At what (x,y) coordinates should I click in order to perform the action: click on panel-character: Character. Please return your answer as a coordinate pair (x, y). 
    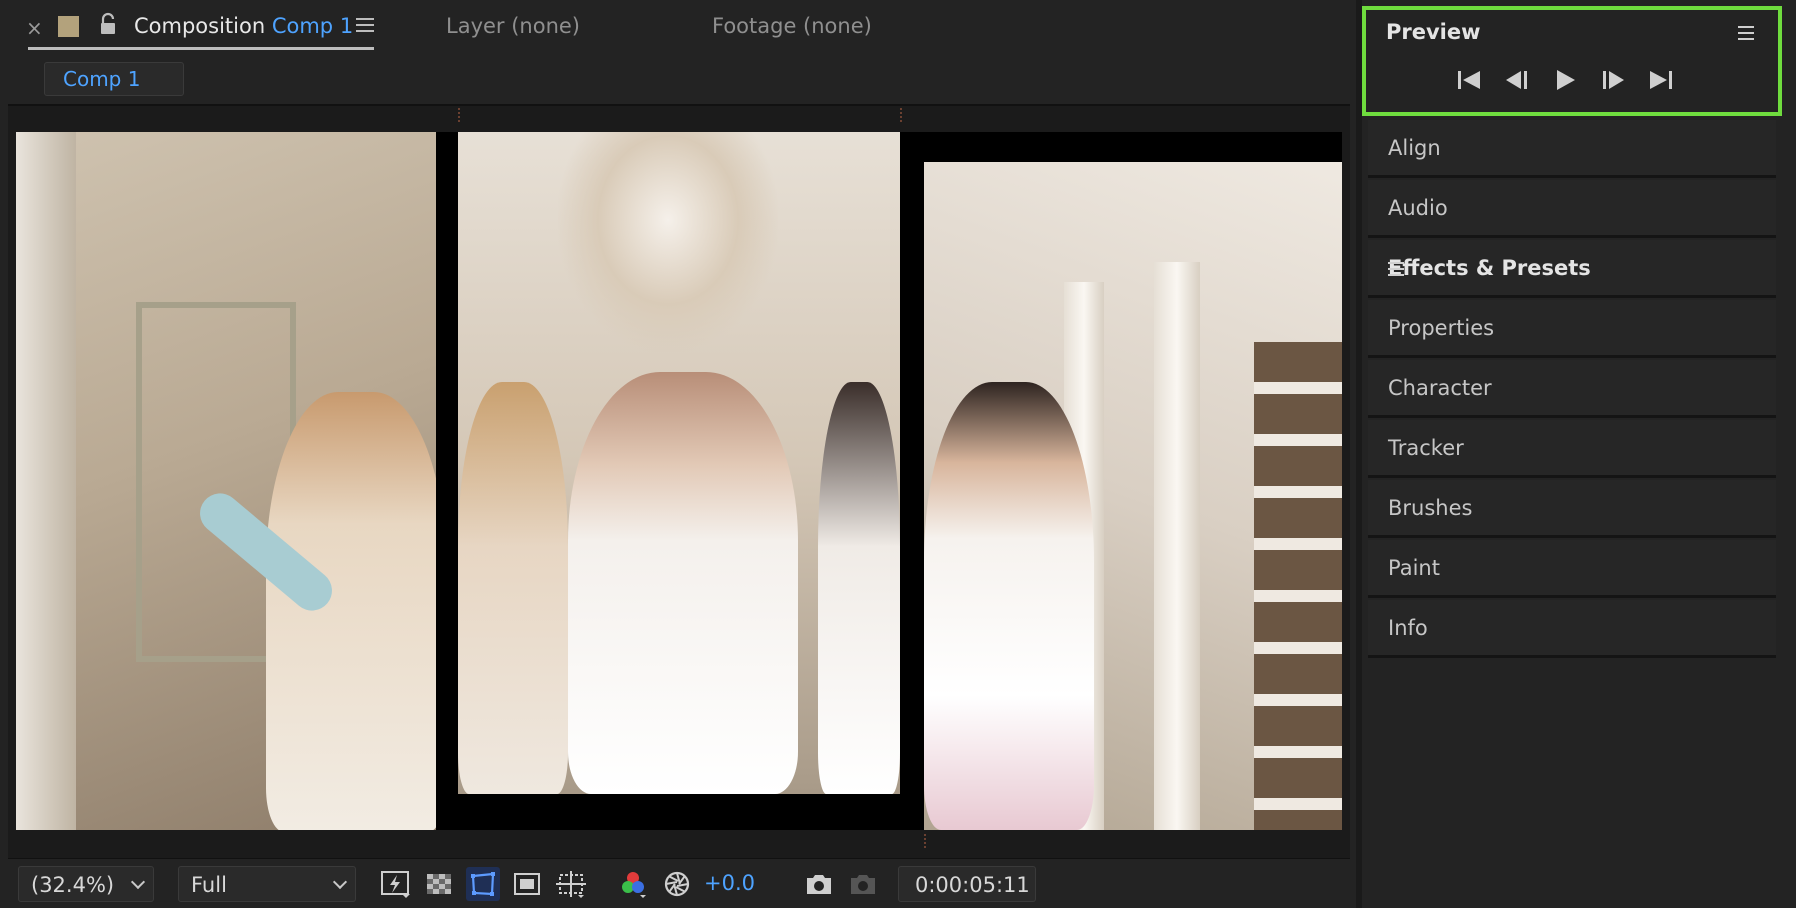
    Looking at the image, I should click on (1572, 389).